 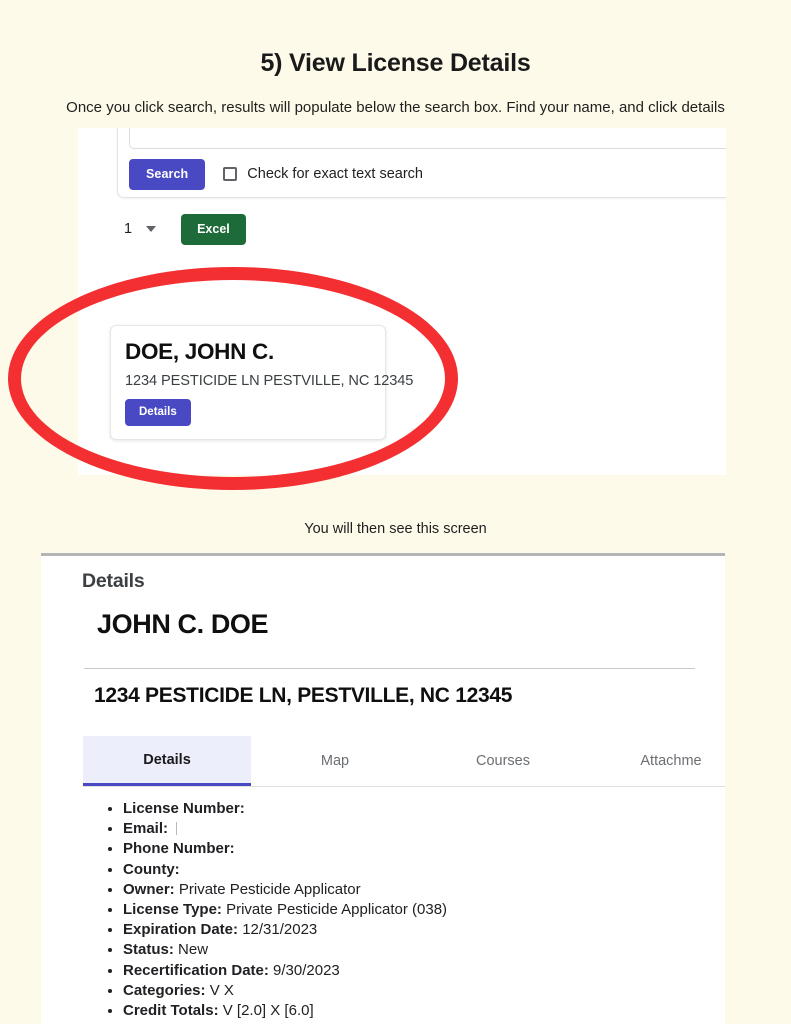 What do you see at coordinates (395, 63) in the screenshot?
I see `page-title: 5) View License Details` at bounding box center [395, 63].